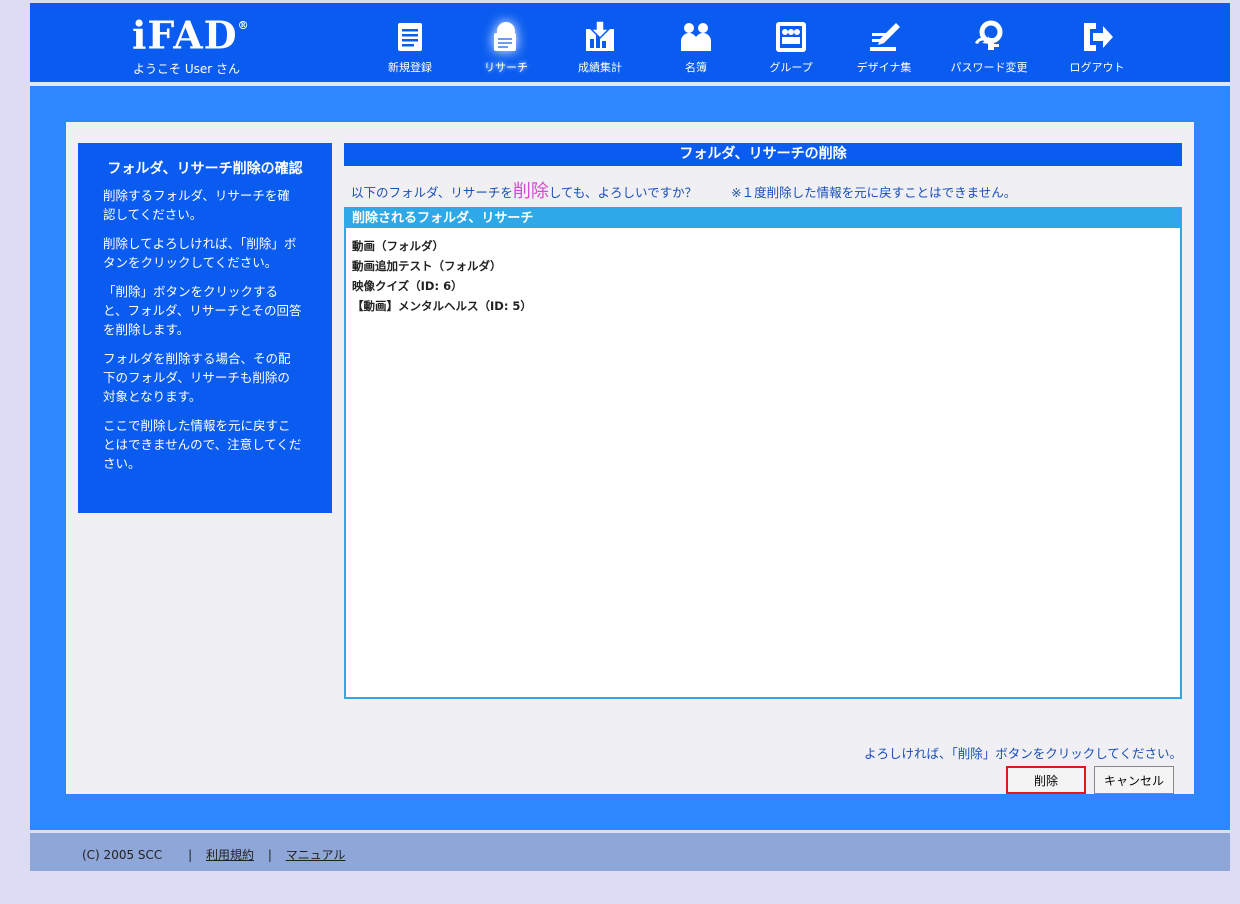 The width and height of the screenshot is (1240, 904). What do you see at coordinates (505, 36) in the screenshot?
I see `research-icon` at bounding box center [505, 36].